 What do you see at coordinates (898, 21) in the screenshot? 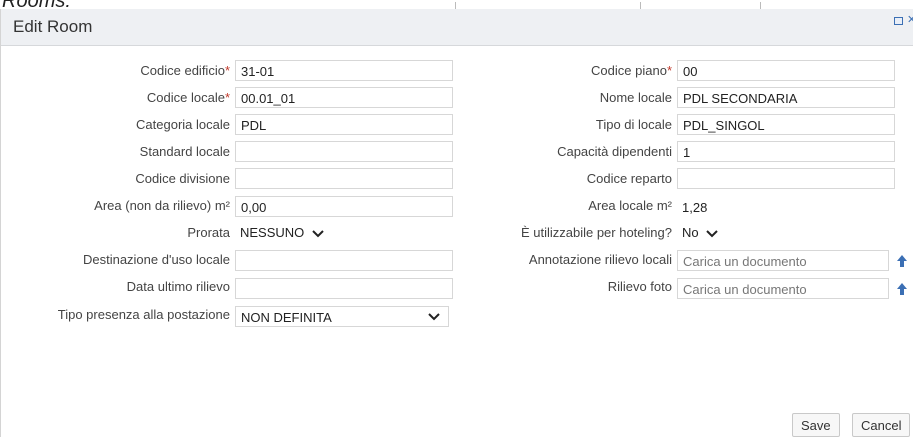
I see `maximize-icon` at bounding box center [898, 21].